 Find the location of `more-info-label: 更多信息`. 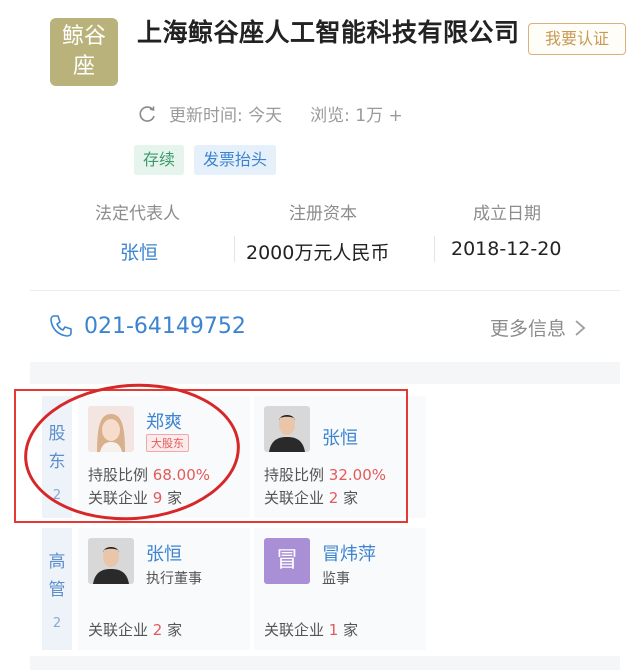

more-info-label: 更多信息 is located at coordinates (528, 329).